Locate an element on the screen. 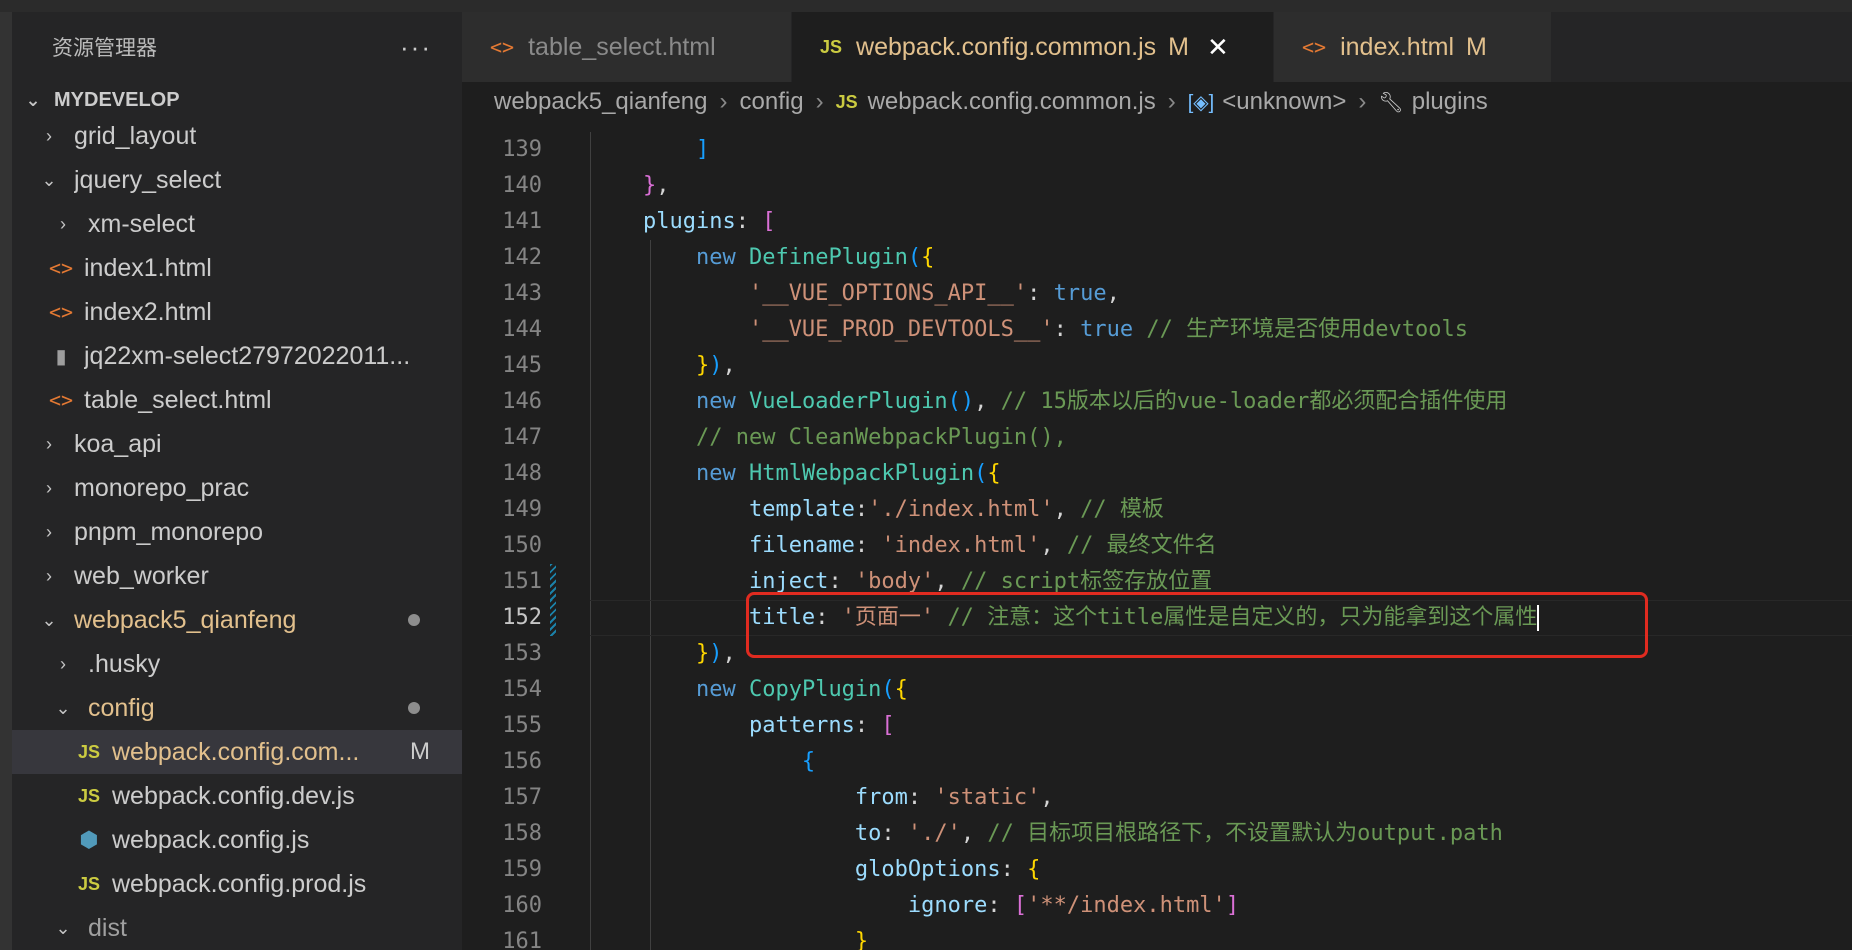  code-line: 150 filename: 'index.html', // 最终文件名 is located at coordinates (1157, 546).